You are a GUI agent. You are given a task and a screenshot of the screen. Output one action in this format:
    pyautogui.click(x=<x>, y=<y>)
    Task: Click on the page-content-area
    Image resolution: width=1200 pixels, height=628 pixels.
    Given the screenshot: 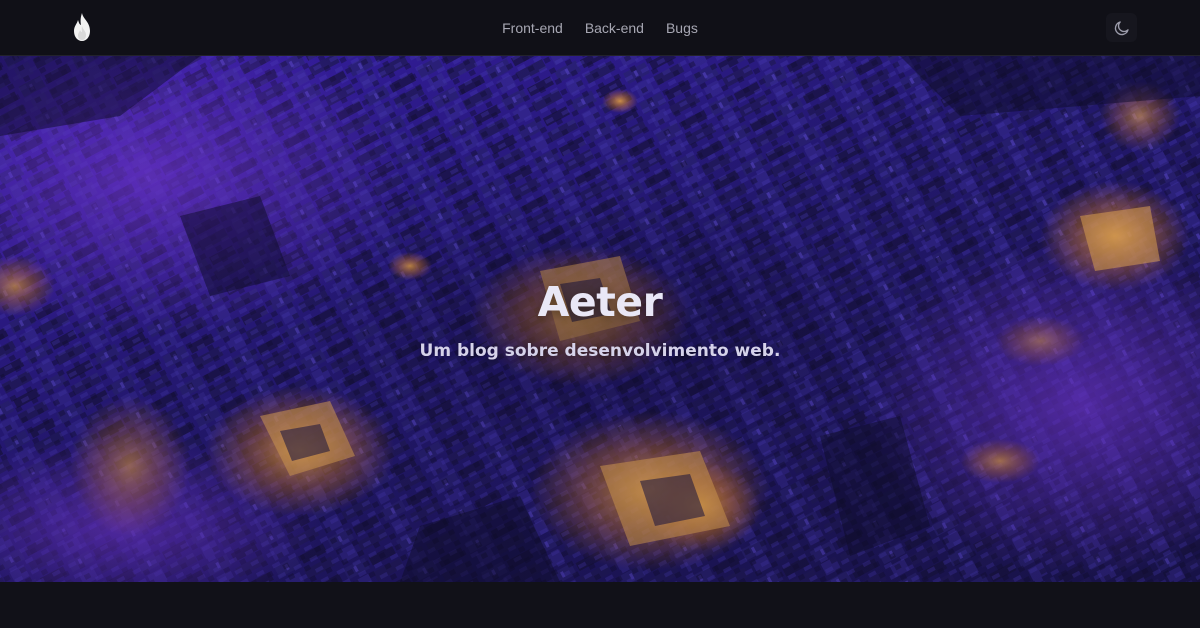 What is the action you would take?
    pyautogui.click(x=600, y=605)
    